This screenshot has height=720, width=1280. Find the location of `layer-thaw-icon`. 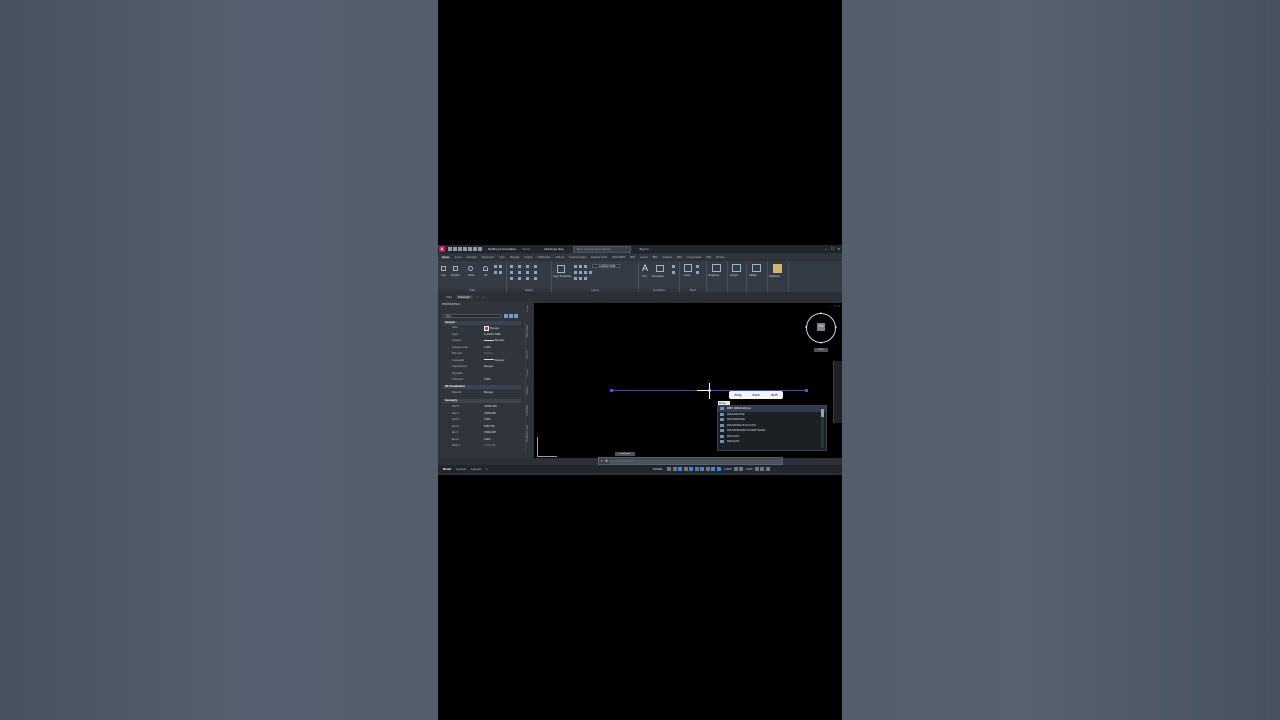

layer-thaw-icon is located at coordinates (580, 278).